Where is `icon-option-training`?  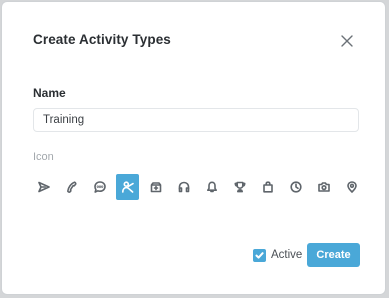 icon-option-training is located at coordinates (127, 187).